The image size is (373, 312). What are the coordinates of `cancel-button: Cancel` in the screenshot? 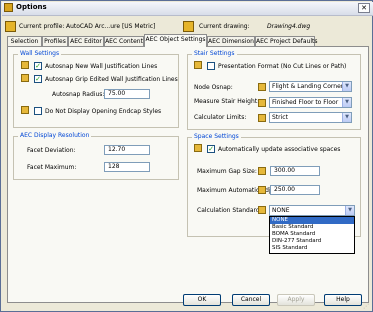 It's located at (251, 300).